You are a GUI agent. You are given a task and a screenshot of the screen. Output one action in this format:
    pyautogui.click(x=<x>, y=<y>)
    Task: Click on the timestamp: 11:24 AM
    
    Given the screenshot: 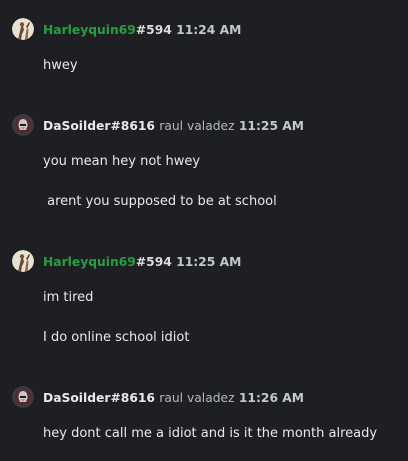 What is the action you would take?
    pyautogui.click(x=208, y=30)
    